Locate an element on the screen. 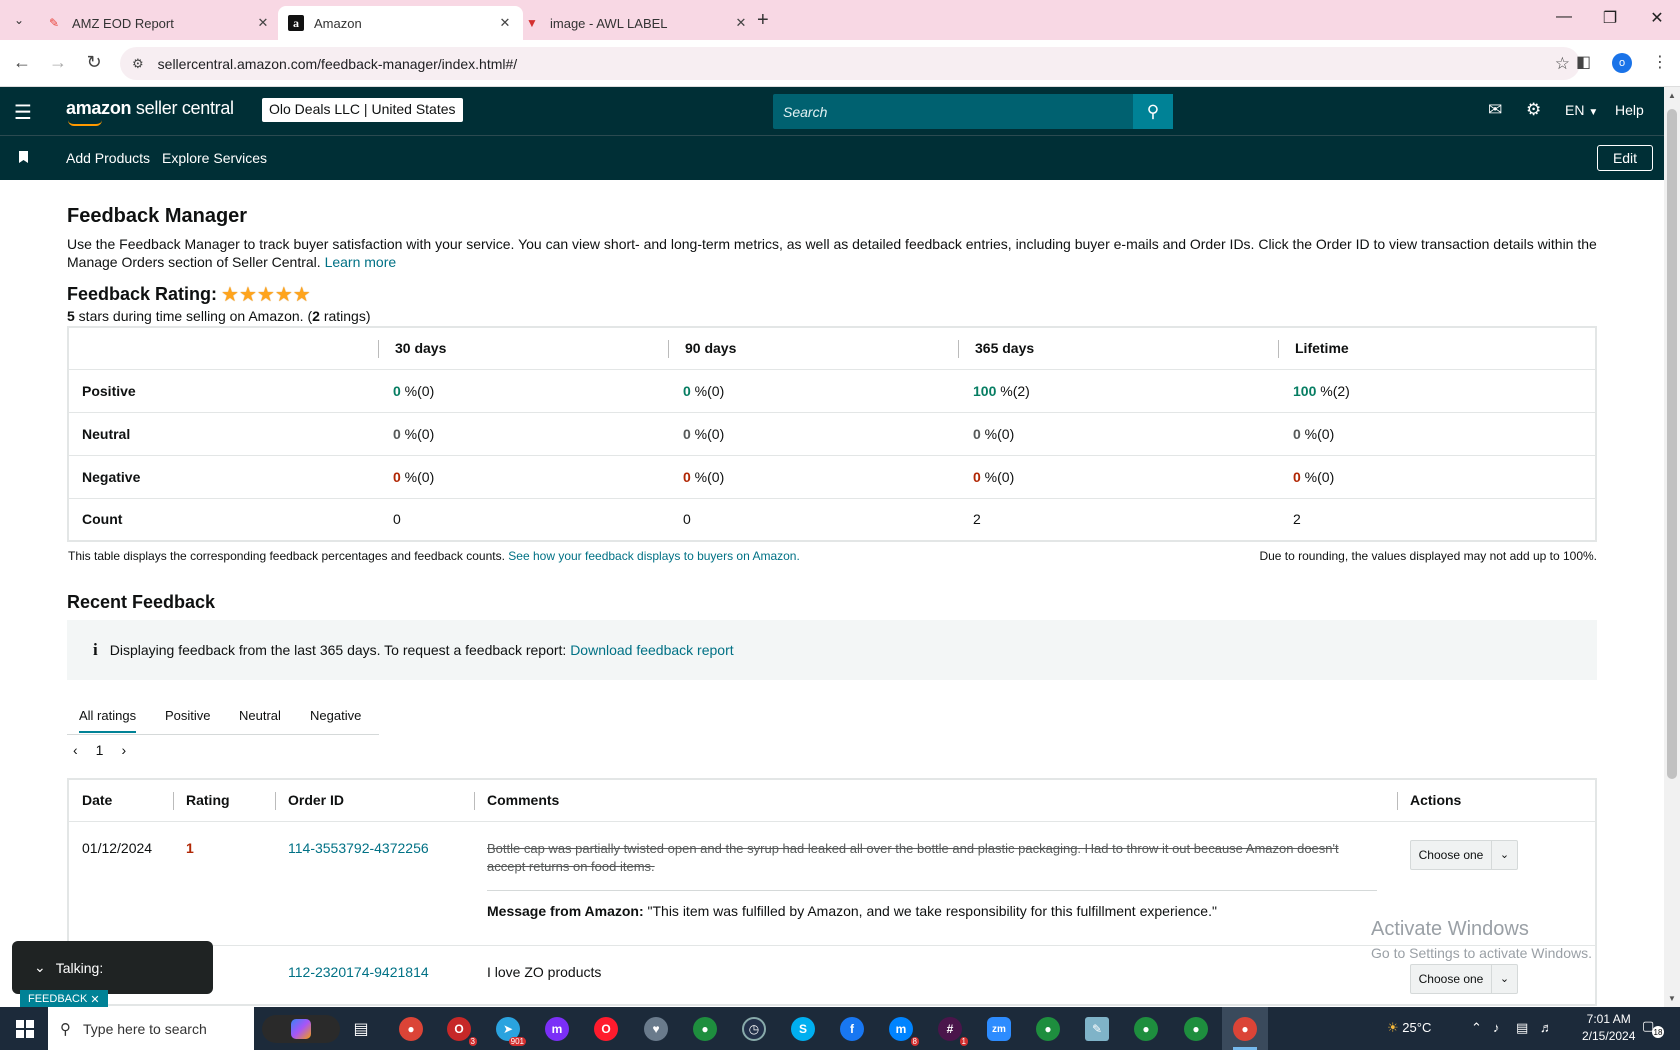  edit-nav-button: Edit is located at coordinates (1625, 158).